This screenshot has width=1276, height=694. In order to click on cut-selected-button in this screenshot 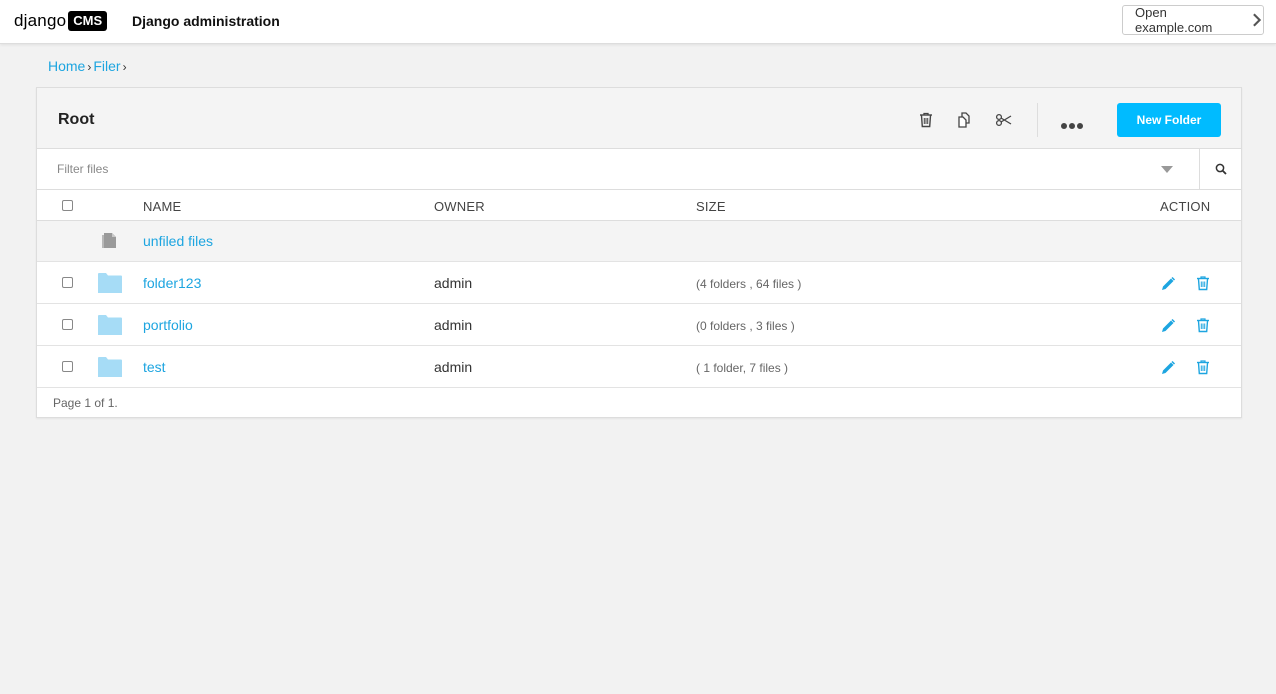, I will do `click(1004, 120)`.